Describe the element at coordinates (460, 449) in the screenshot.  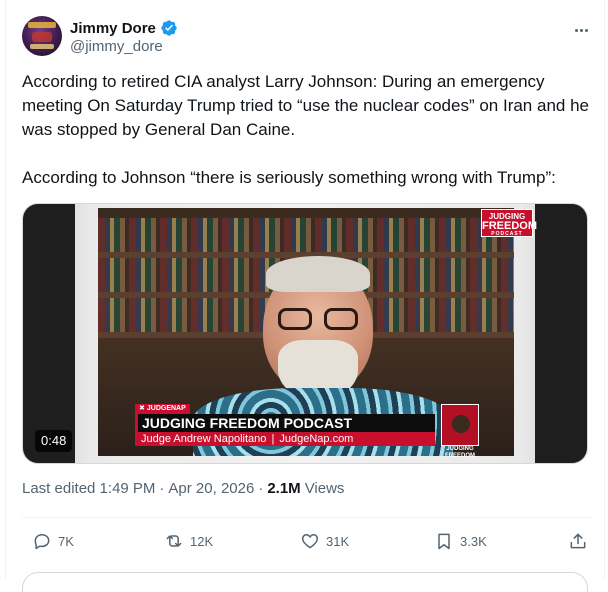
I see `logo-text-line: JUDGING` at that location.